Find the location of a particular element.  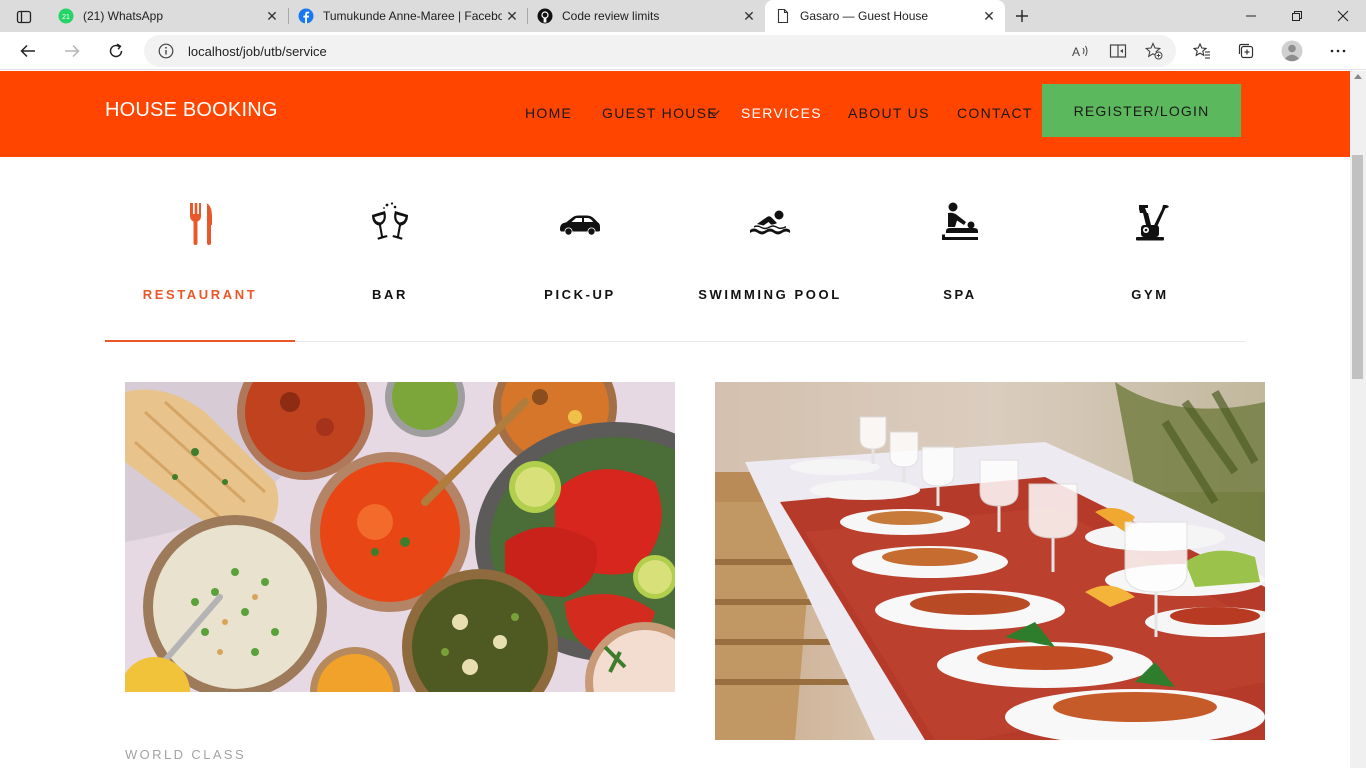

favorites-icon is located at coordinates (1201, 50).